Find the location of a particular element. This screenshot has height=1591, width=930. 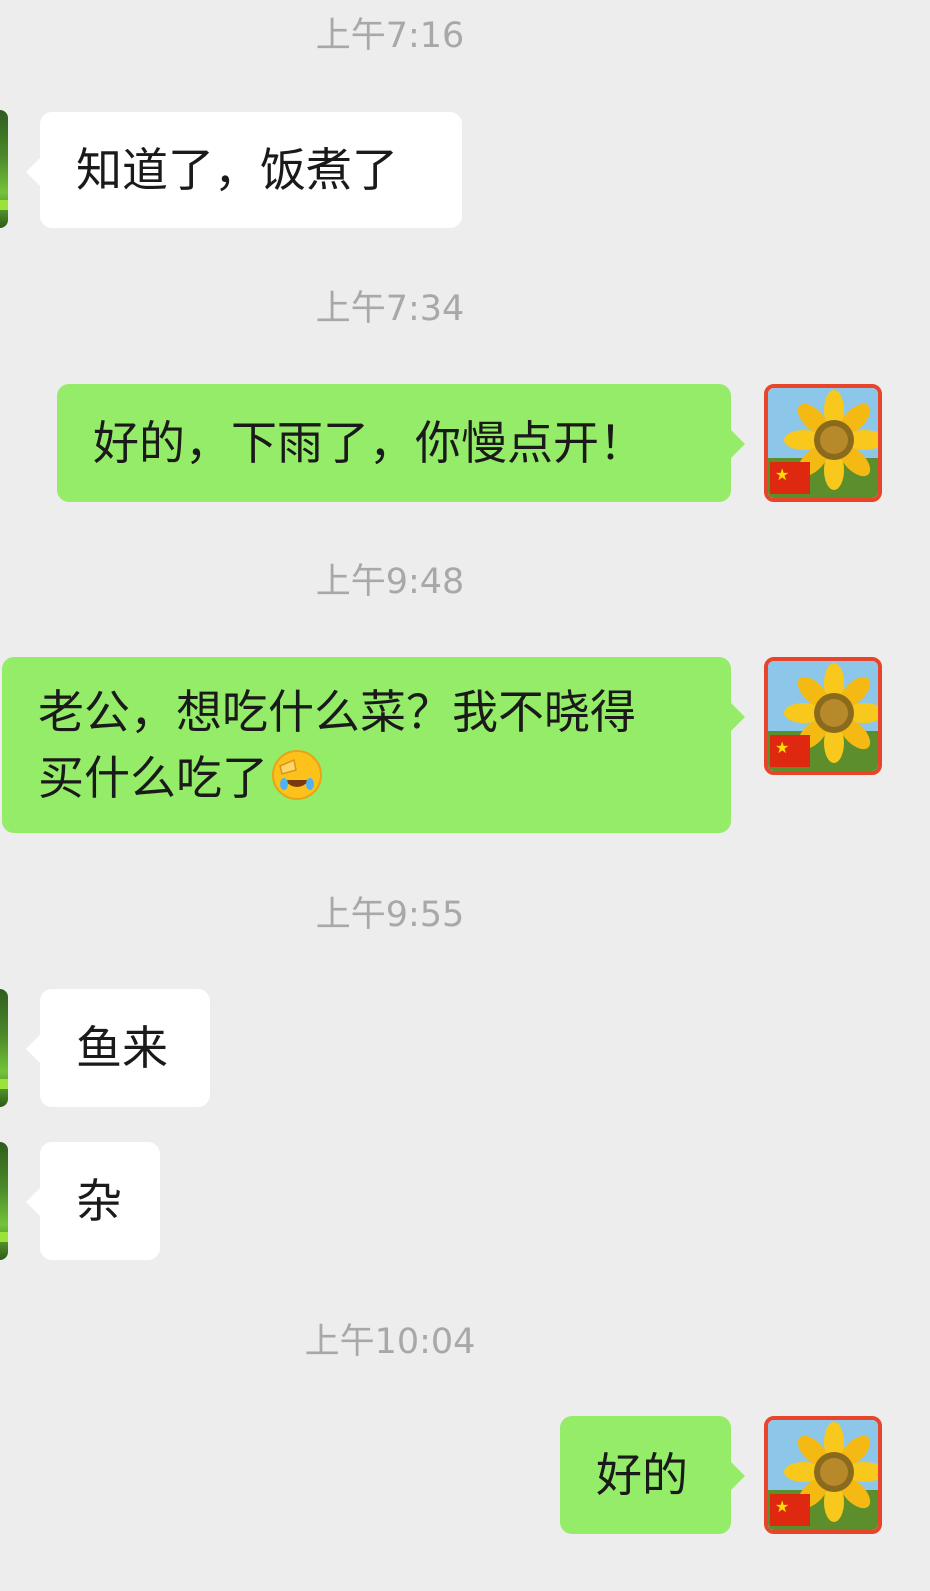

message-text: 好的，下雨了，你慢点开！ is located at coordinates (369, 443).